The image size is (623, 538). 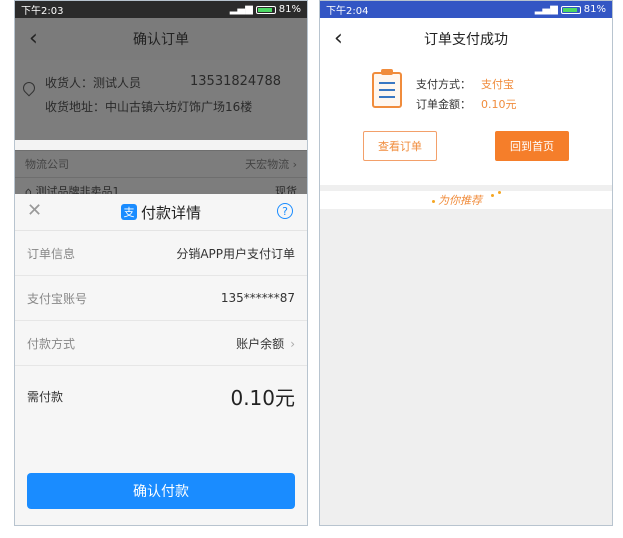 I want to click on logistics-value: 天宏物流, so click(x=267, y=164).